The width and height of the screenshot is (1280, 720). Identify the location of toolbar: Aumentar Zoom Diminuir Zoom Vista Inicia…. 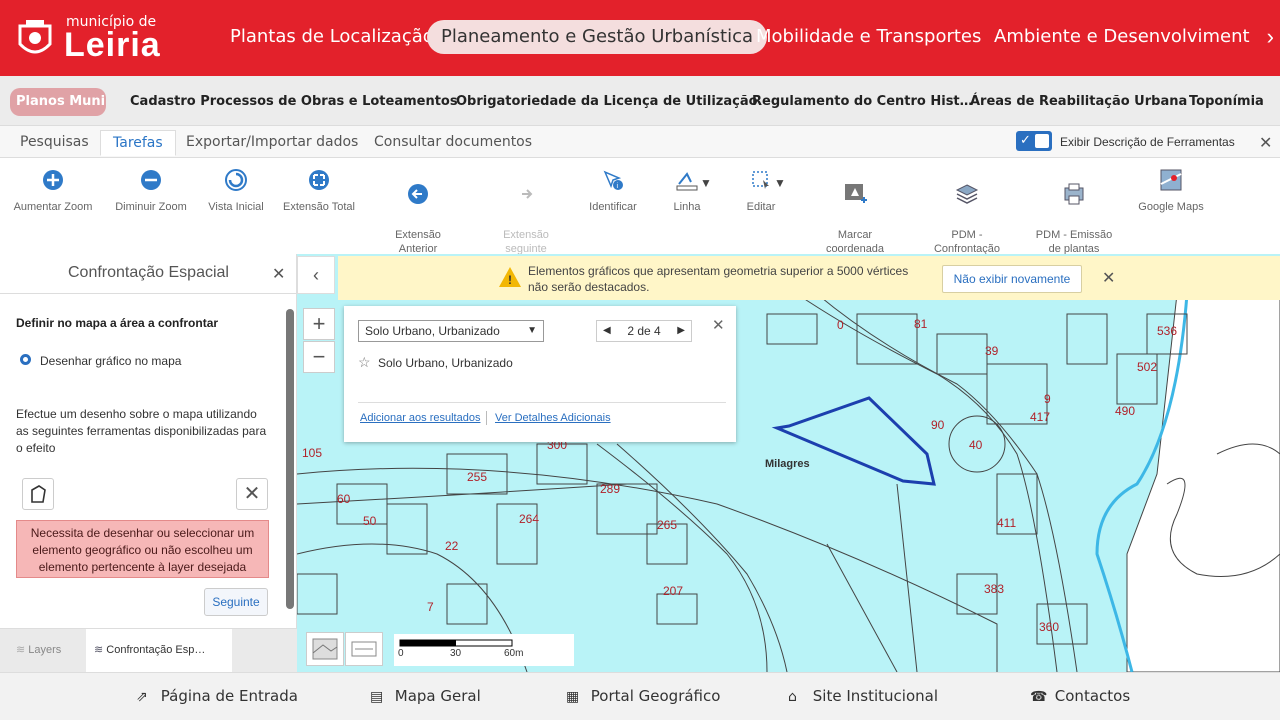
(640, 207).